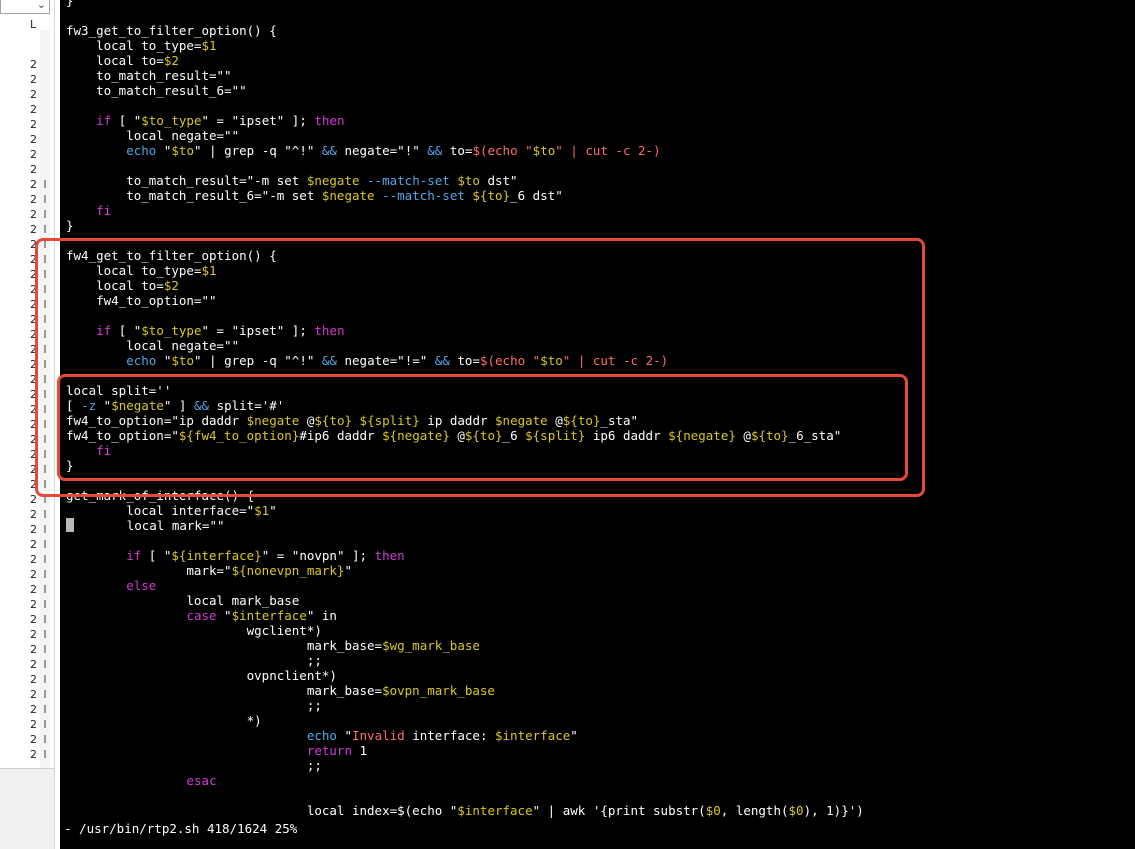 Image resolution: width=1135 pixels, height=849 pixels. What do you see at coordinates (209, 270) in the screenshot?
I see `code-token: $1` at bounding box center [209, 270].